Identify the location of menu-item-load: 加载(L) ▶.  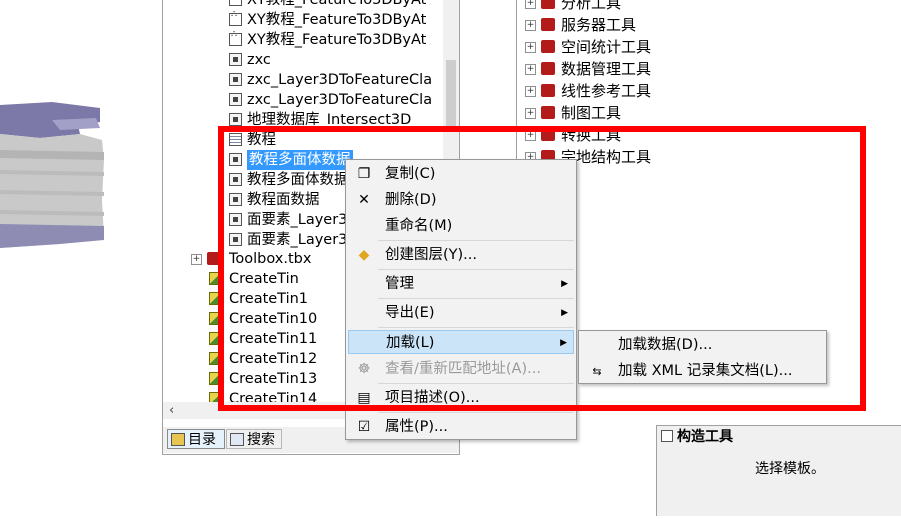
(461, 342).